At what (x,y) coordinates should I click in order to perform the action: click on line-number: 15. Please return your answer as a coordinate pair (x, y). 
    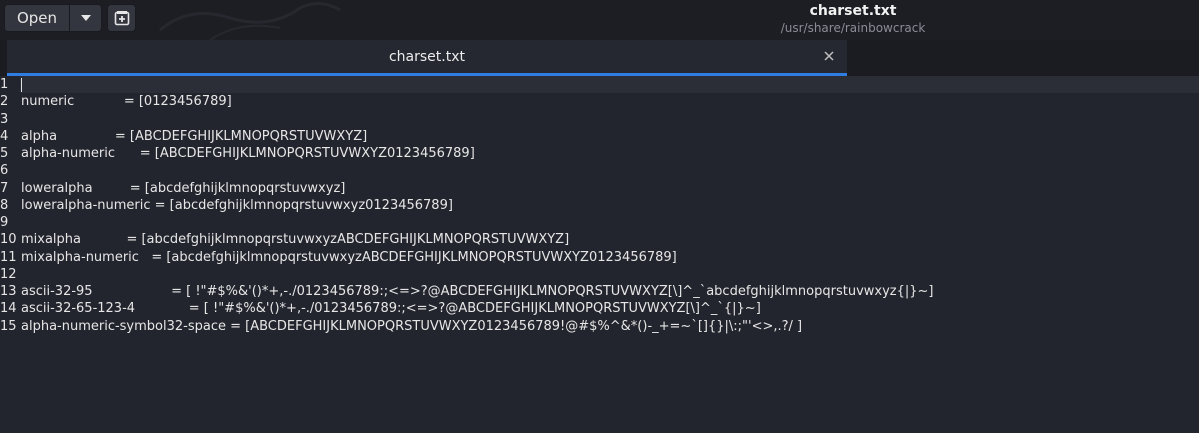
    Looking at the image, I should click on (8, 326).